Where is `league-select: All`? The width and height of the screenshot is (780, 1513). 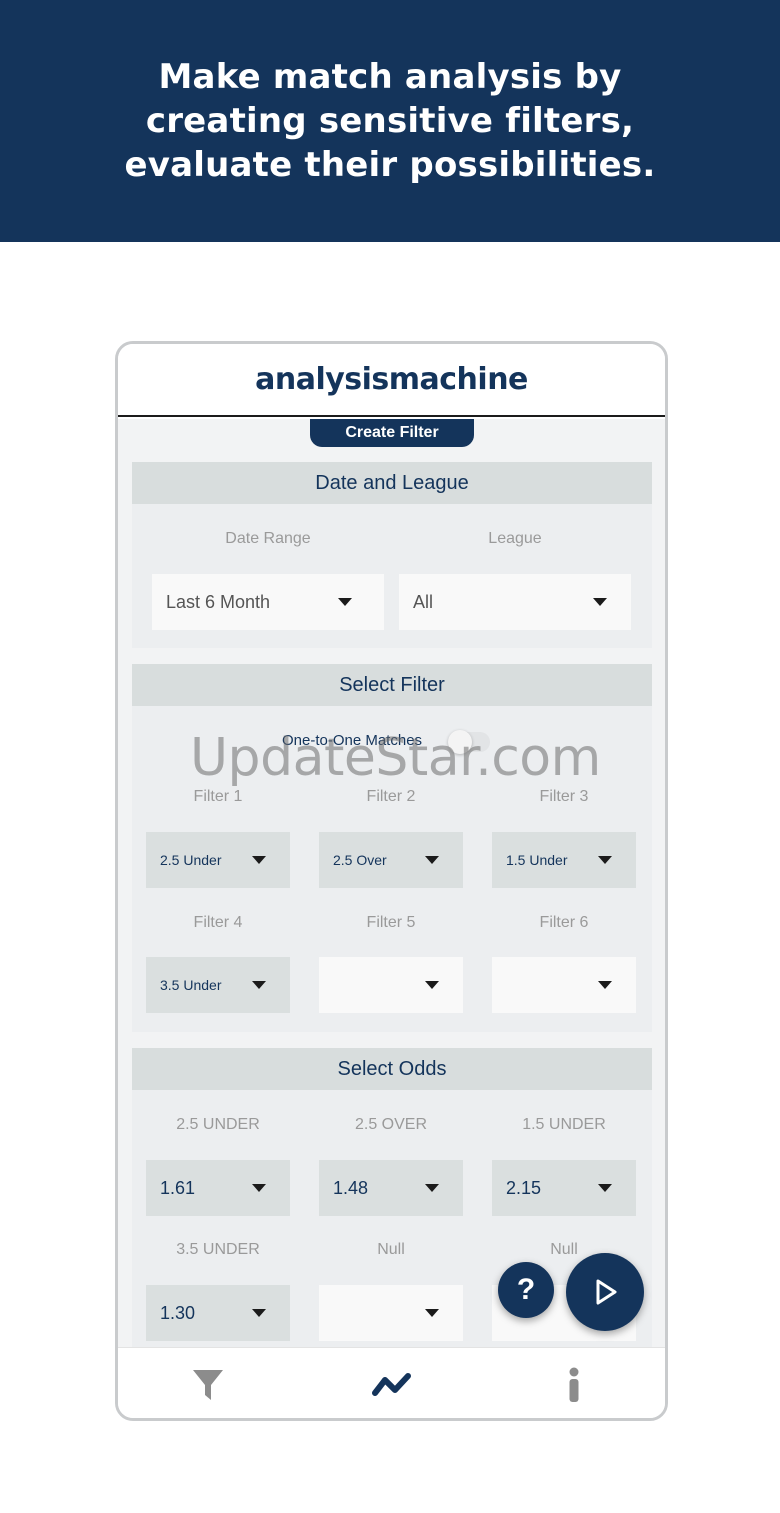
league-select: All is located at coordinates (515, 602).